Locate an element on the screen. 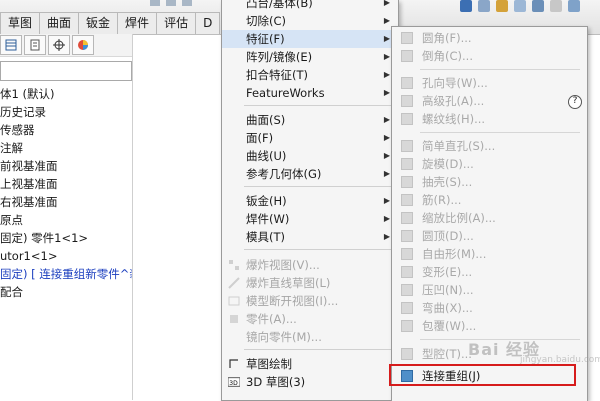  tab-evaluate: 评估 is located at coordinates (176, 23).